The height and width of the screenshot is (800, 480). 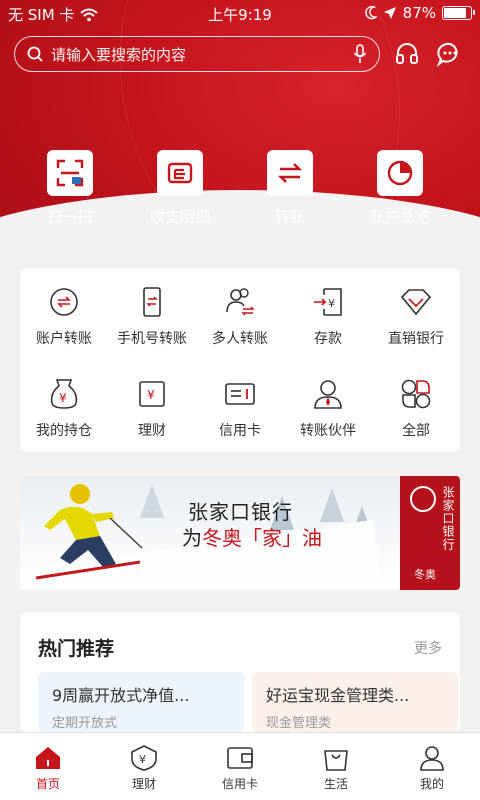 I want to click on tab-home: 首页, so click(x=48, y=766).